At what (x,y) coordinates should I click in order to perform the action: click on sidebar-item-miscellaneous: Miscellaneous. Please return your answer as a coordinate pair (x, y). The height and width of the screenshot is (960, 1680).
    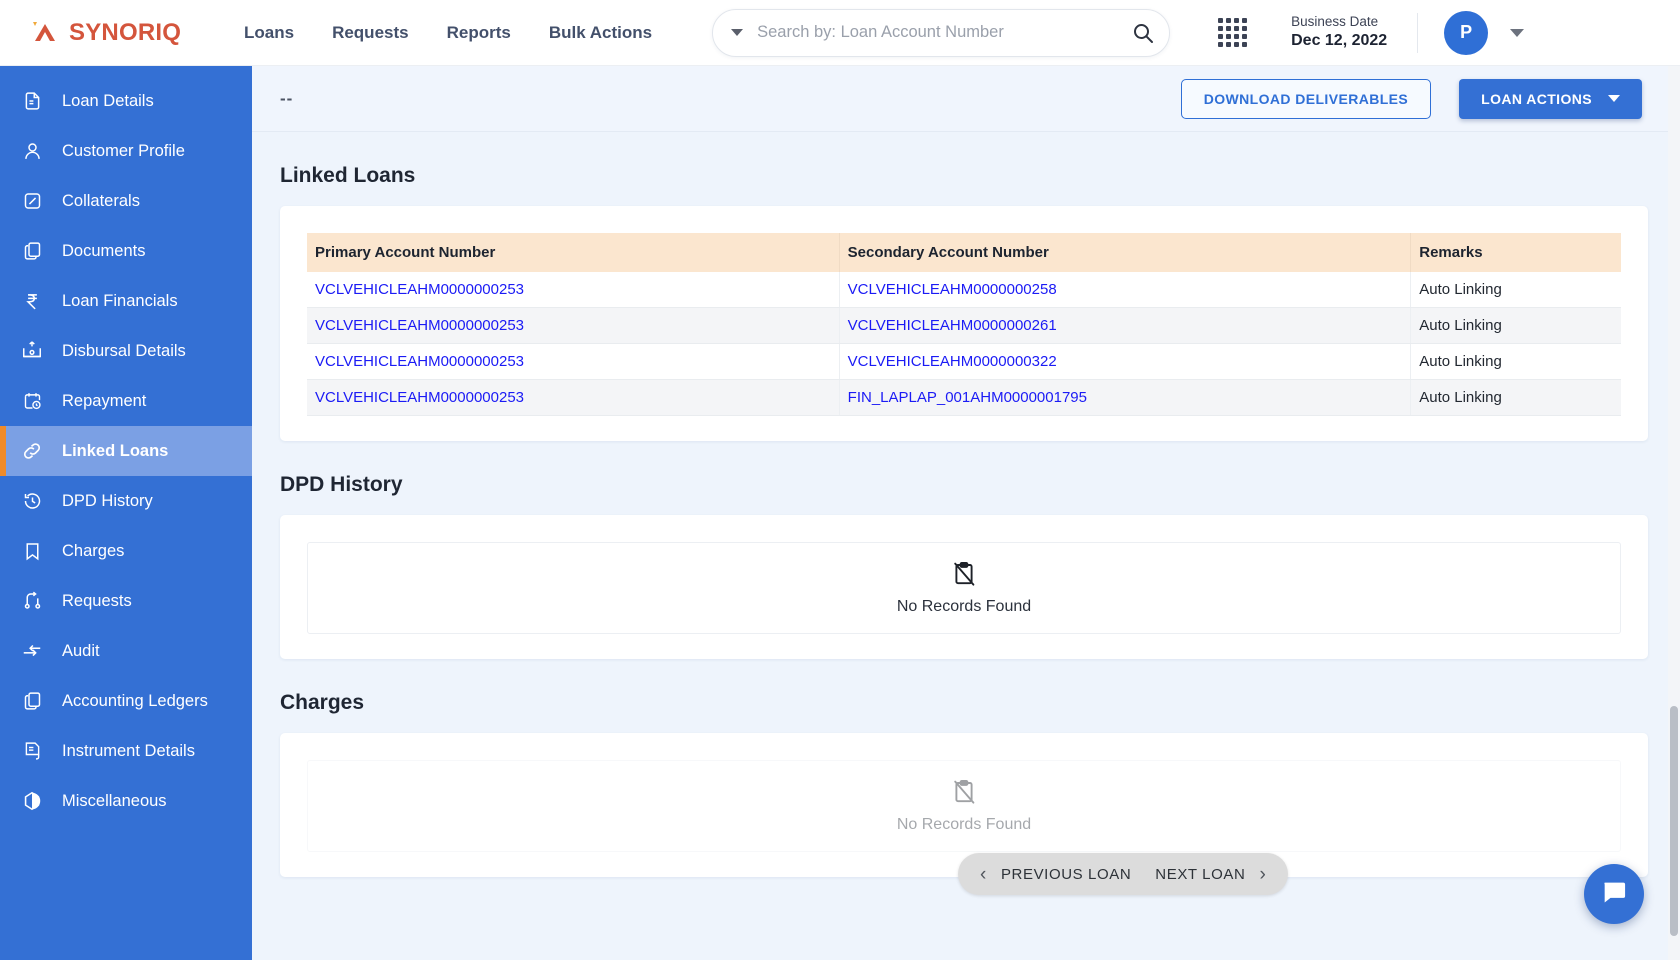
    Looking at the image, I should click on (126, 801).